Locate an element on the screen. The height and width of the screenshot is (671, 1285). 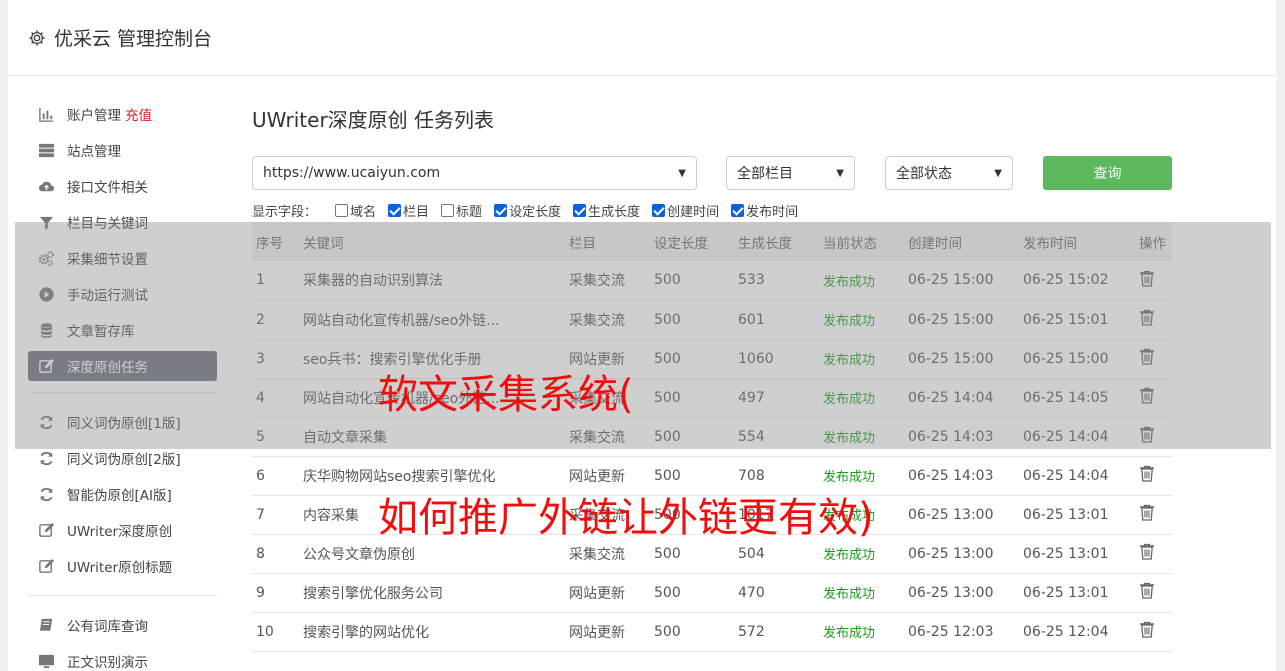
refresh-icon is located at coordinates (46, 422).